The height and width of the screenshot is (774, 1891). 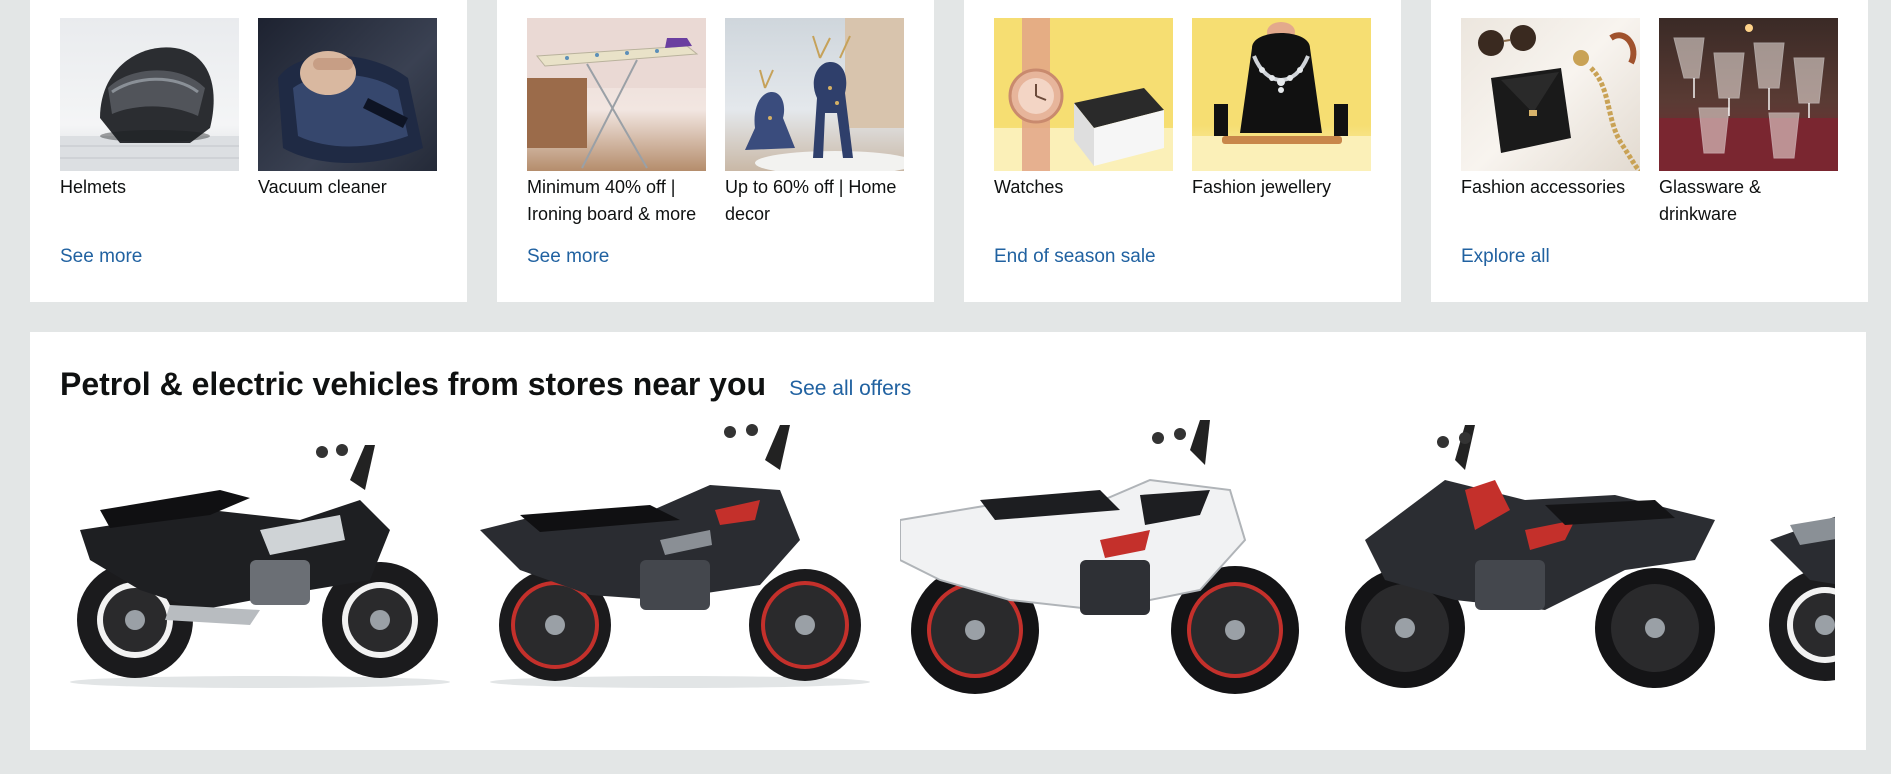 What do you see at coordinates (814, 201) in the screenshot?
I see `tile-label: Up to 60% off | Home decor` at bounding box center [814, 201].